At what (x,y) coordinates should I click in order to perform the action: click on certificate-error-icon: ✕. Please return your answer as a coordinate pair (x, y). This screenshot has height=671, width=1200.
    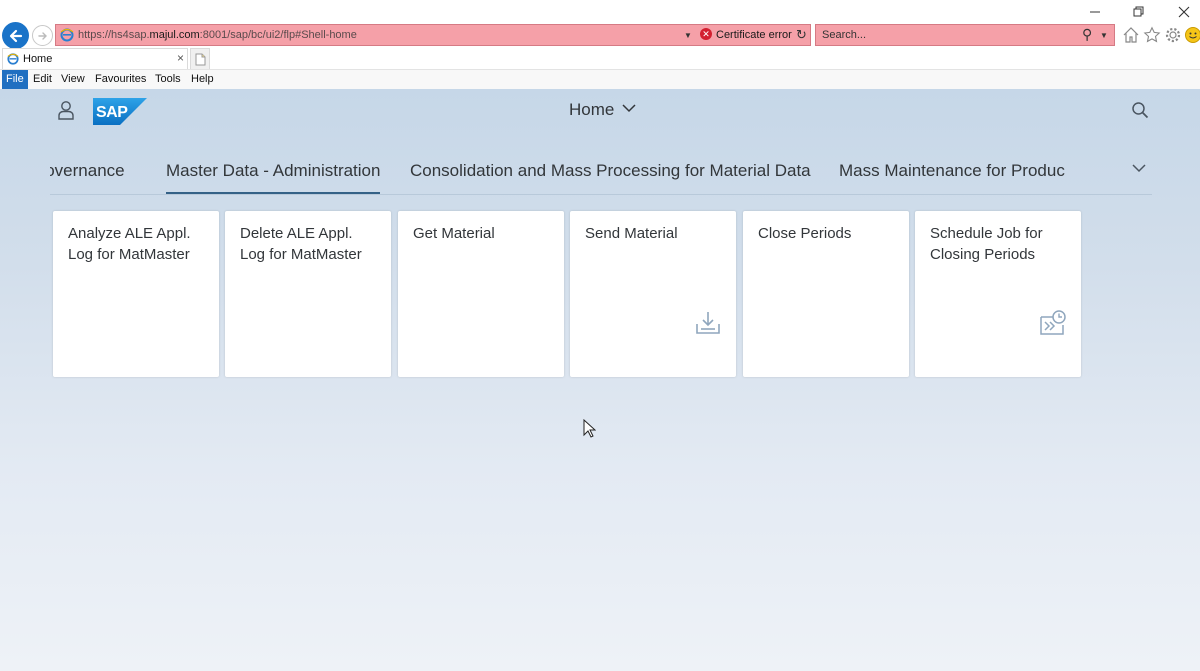
    Looking at the image, I should click on (706, 34).